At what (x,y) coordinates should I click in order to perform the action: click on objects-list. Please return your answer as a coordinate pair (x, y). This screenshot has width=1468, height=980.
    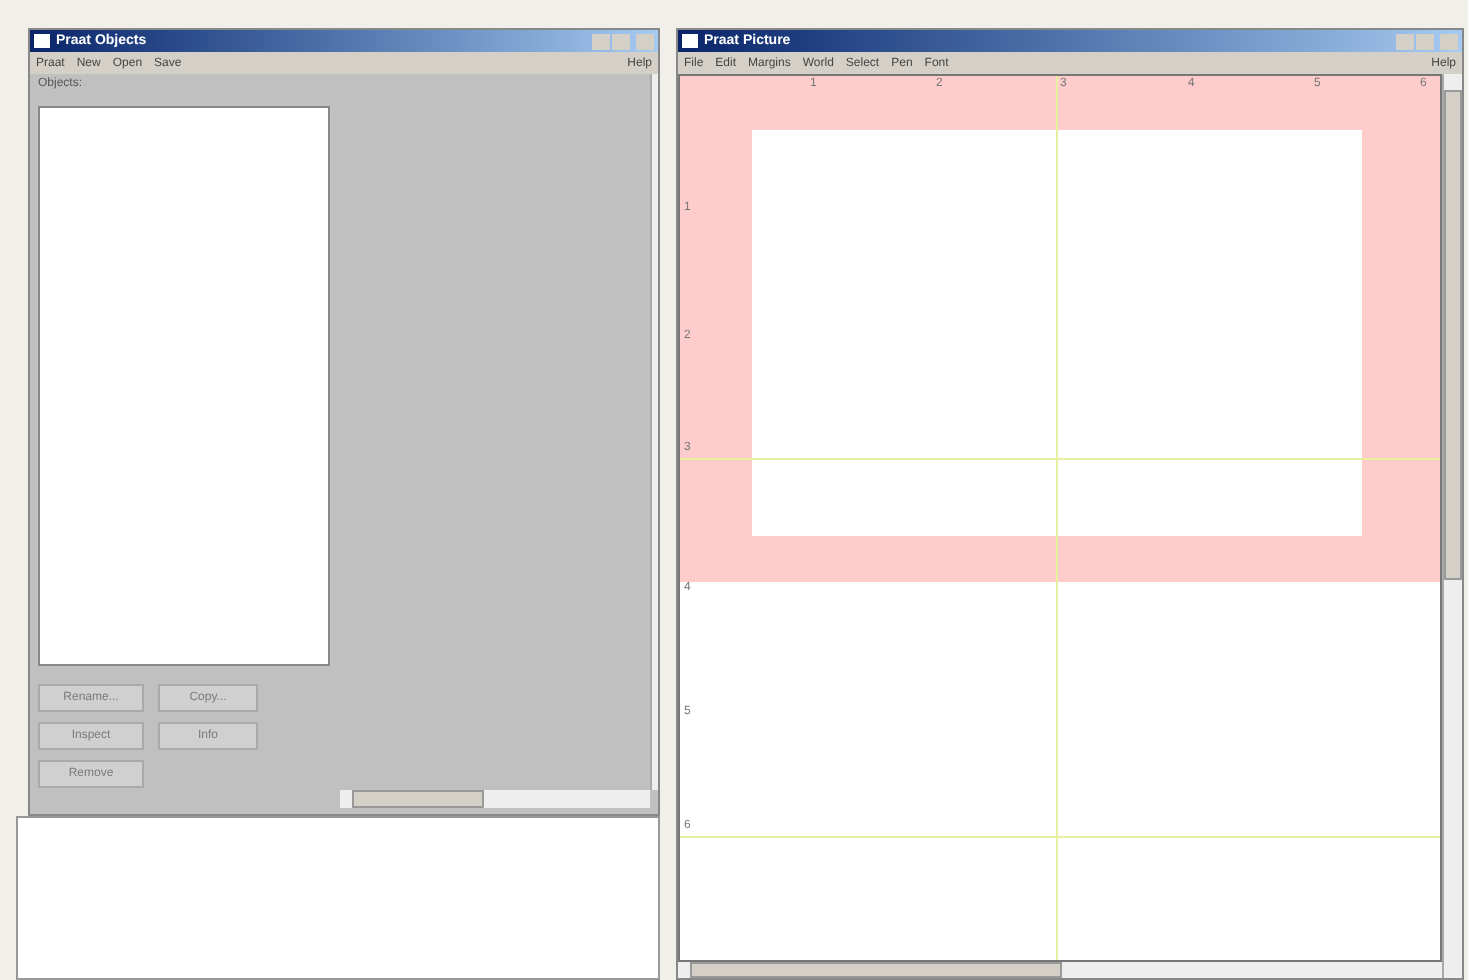
    Looking at the image, I should click on (184, 386).